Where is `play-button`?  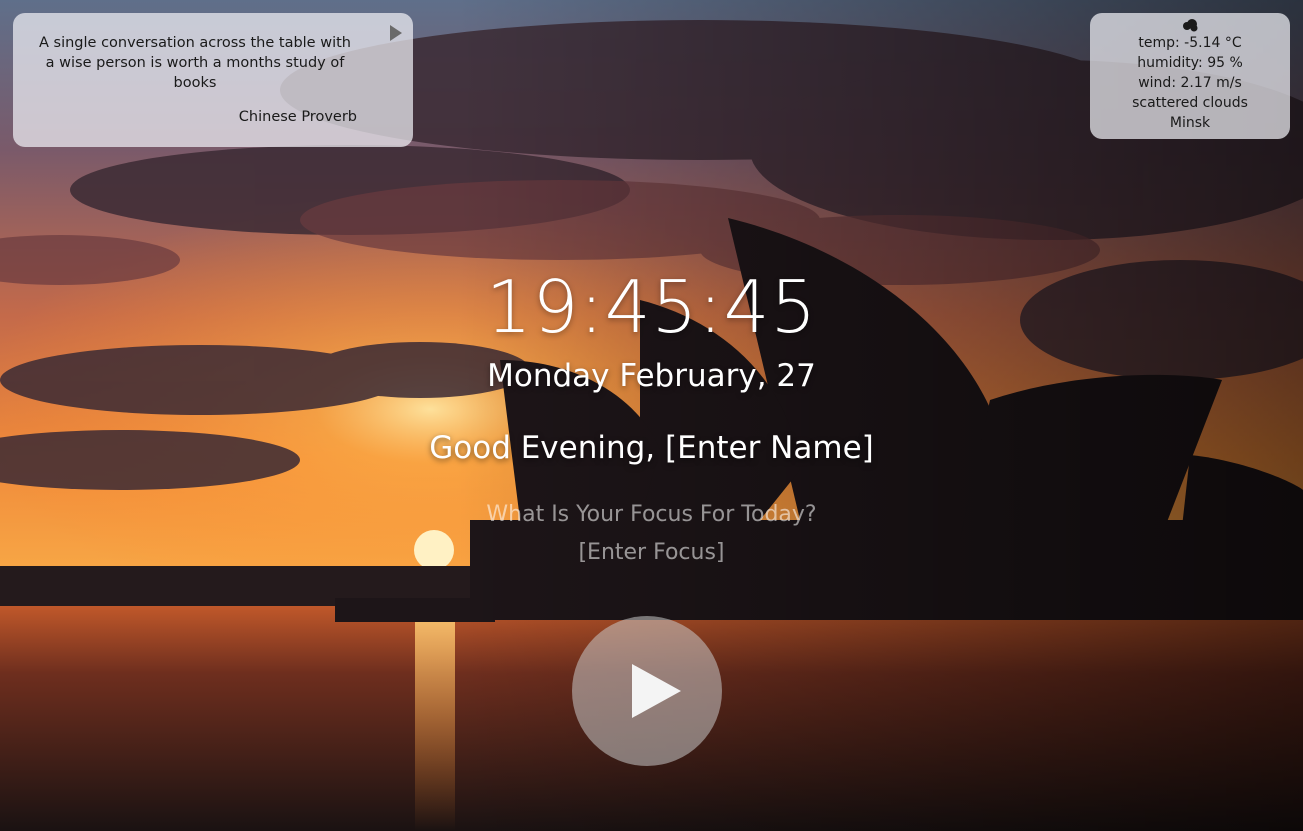
play-button is located at coordinates (647, 691).